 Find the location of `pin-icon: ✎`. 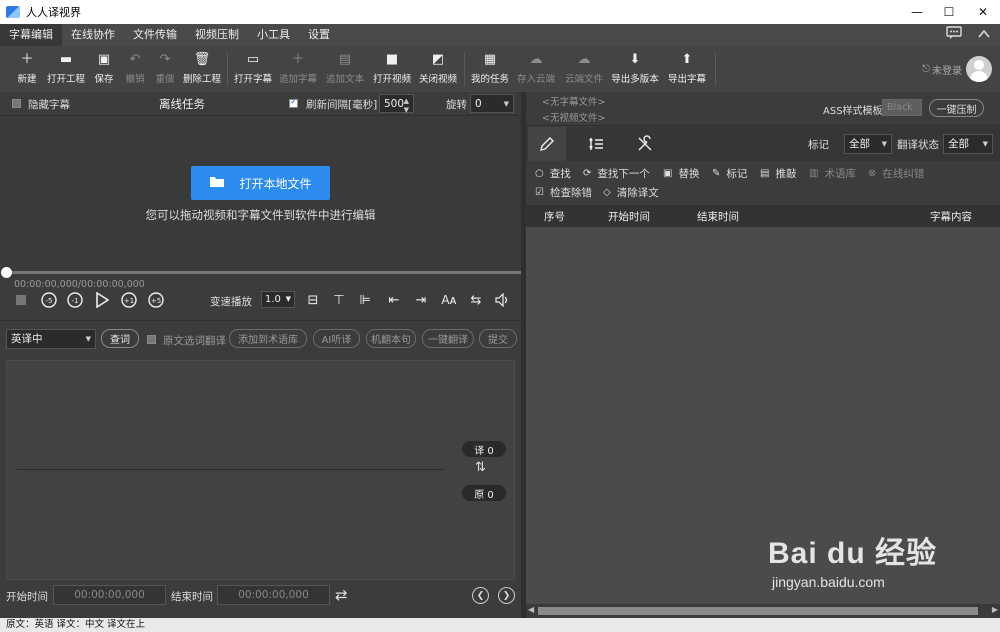

pin-icon: ✎ is located at coordinates (716, 173).